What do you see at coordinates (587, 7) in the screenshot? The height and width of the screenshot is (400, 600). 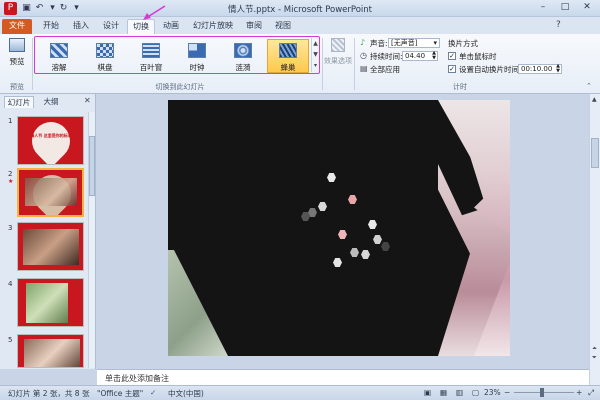 I see `close-button: ✕` at bounding box center [587, 7].